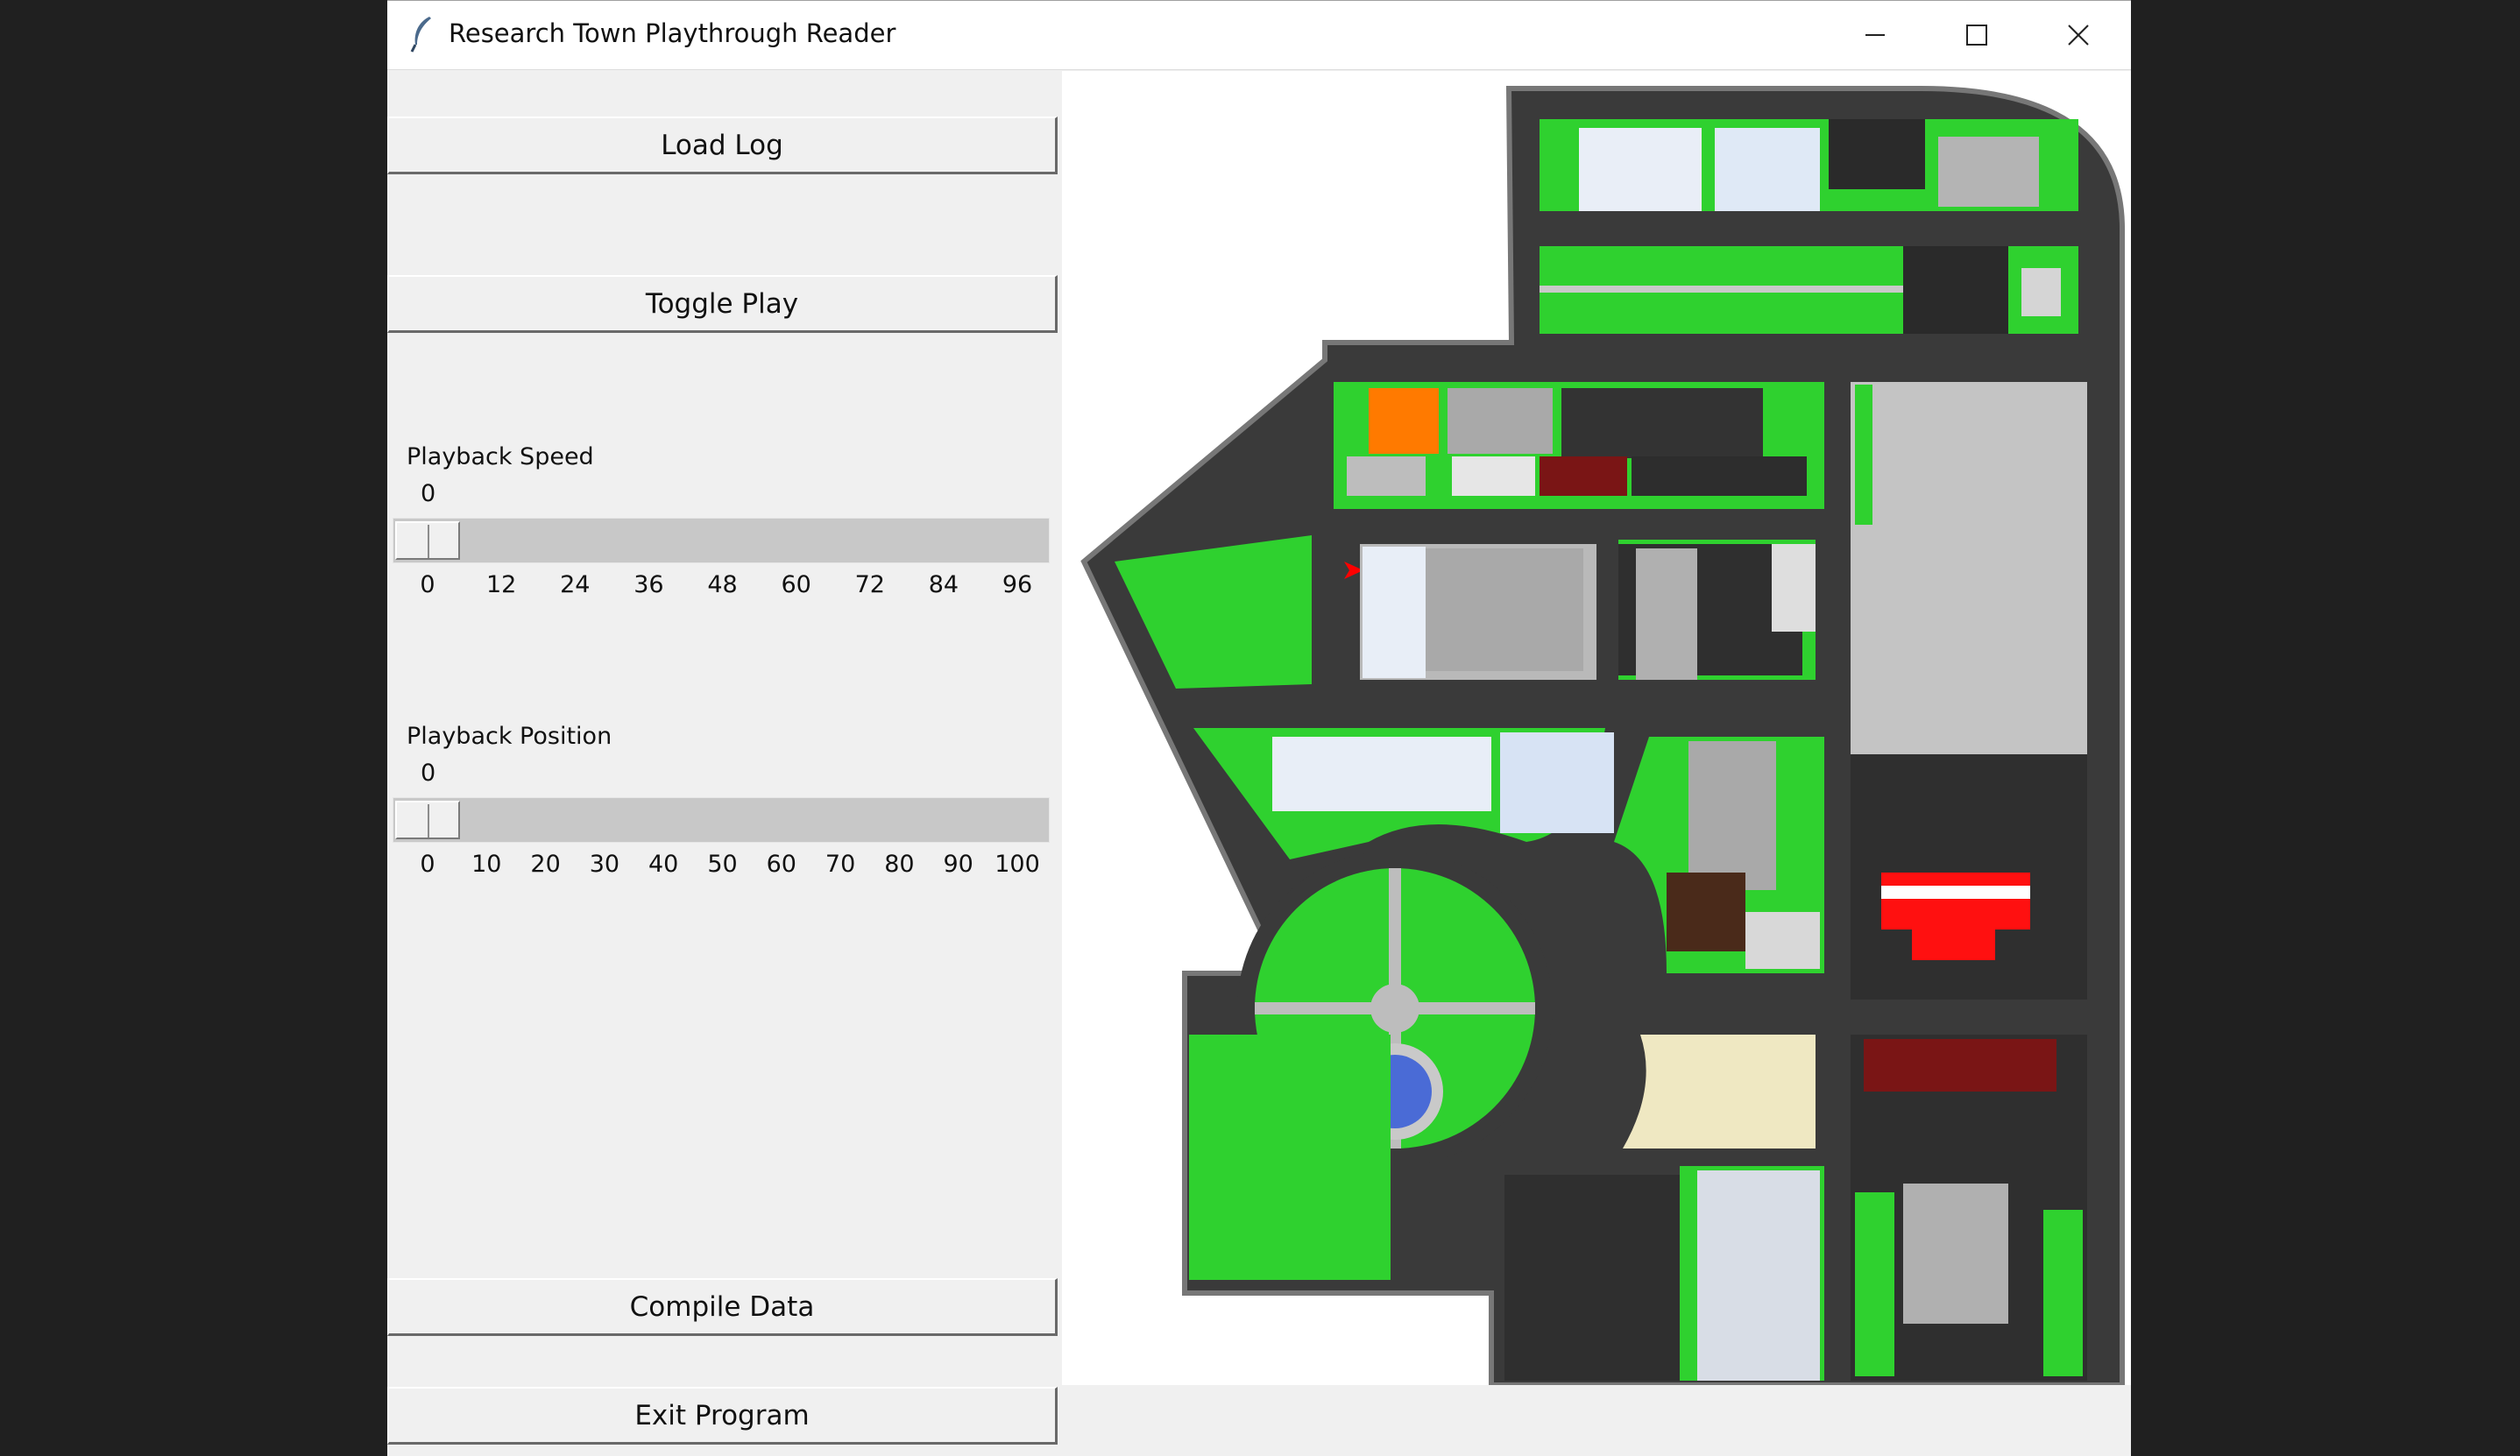  What do you see at coordinates (420, 35) in the screenshot?
I see `feather-icon` at bounding box center [420, 35].